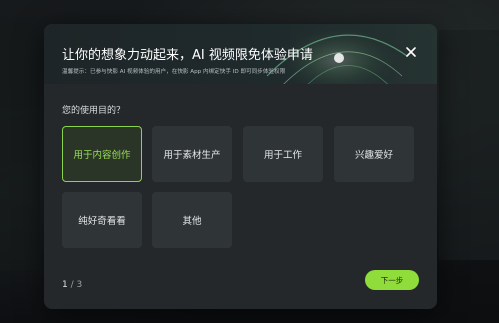 This screenshot has height=323, width=499. I want to click on option-curiosity: 纯好奇看看, so click(102, 220).